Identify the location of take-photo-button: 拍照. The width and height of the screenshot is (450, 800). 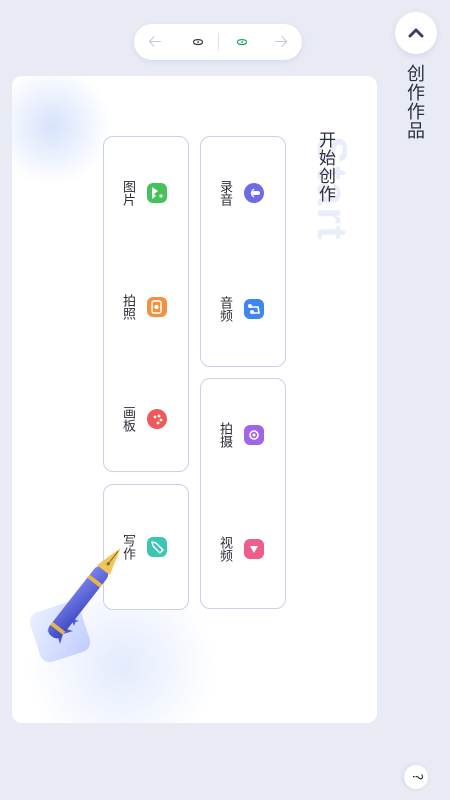
(146, 307).